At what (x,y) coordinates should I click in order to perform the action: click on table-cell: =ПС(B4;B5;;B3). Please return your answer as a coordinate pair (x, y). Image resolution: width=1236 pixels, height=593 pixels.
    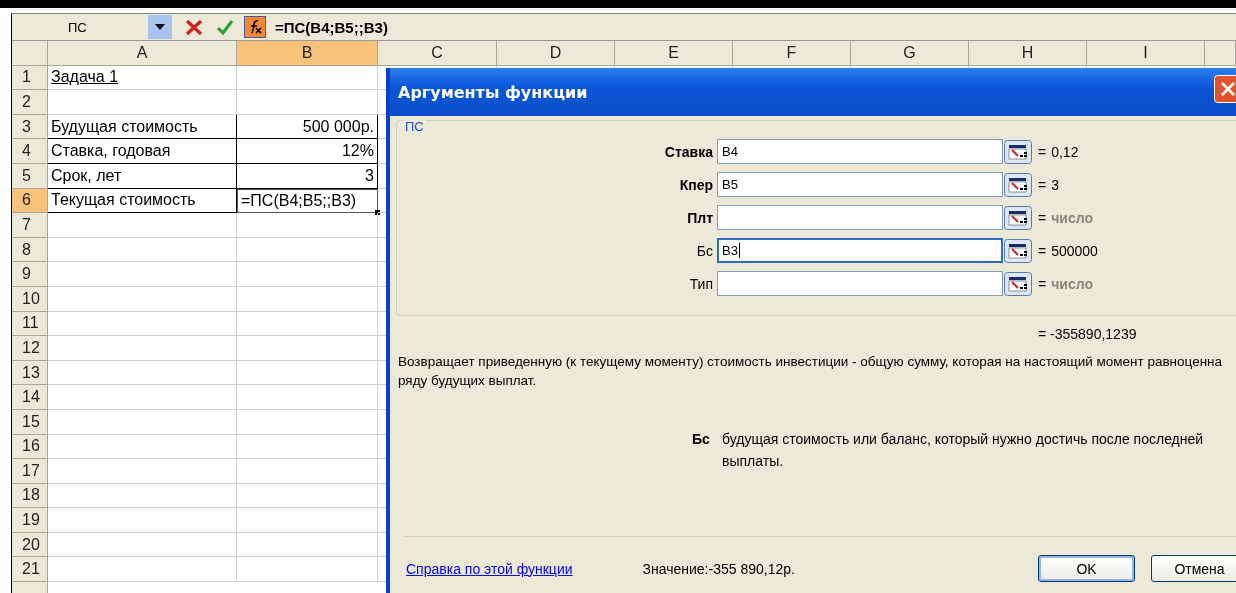
    Looking at the image, I should click on (307, 201).